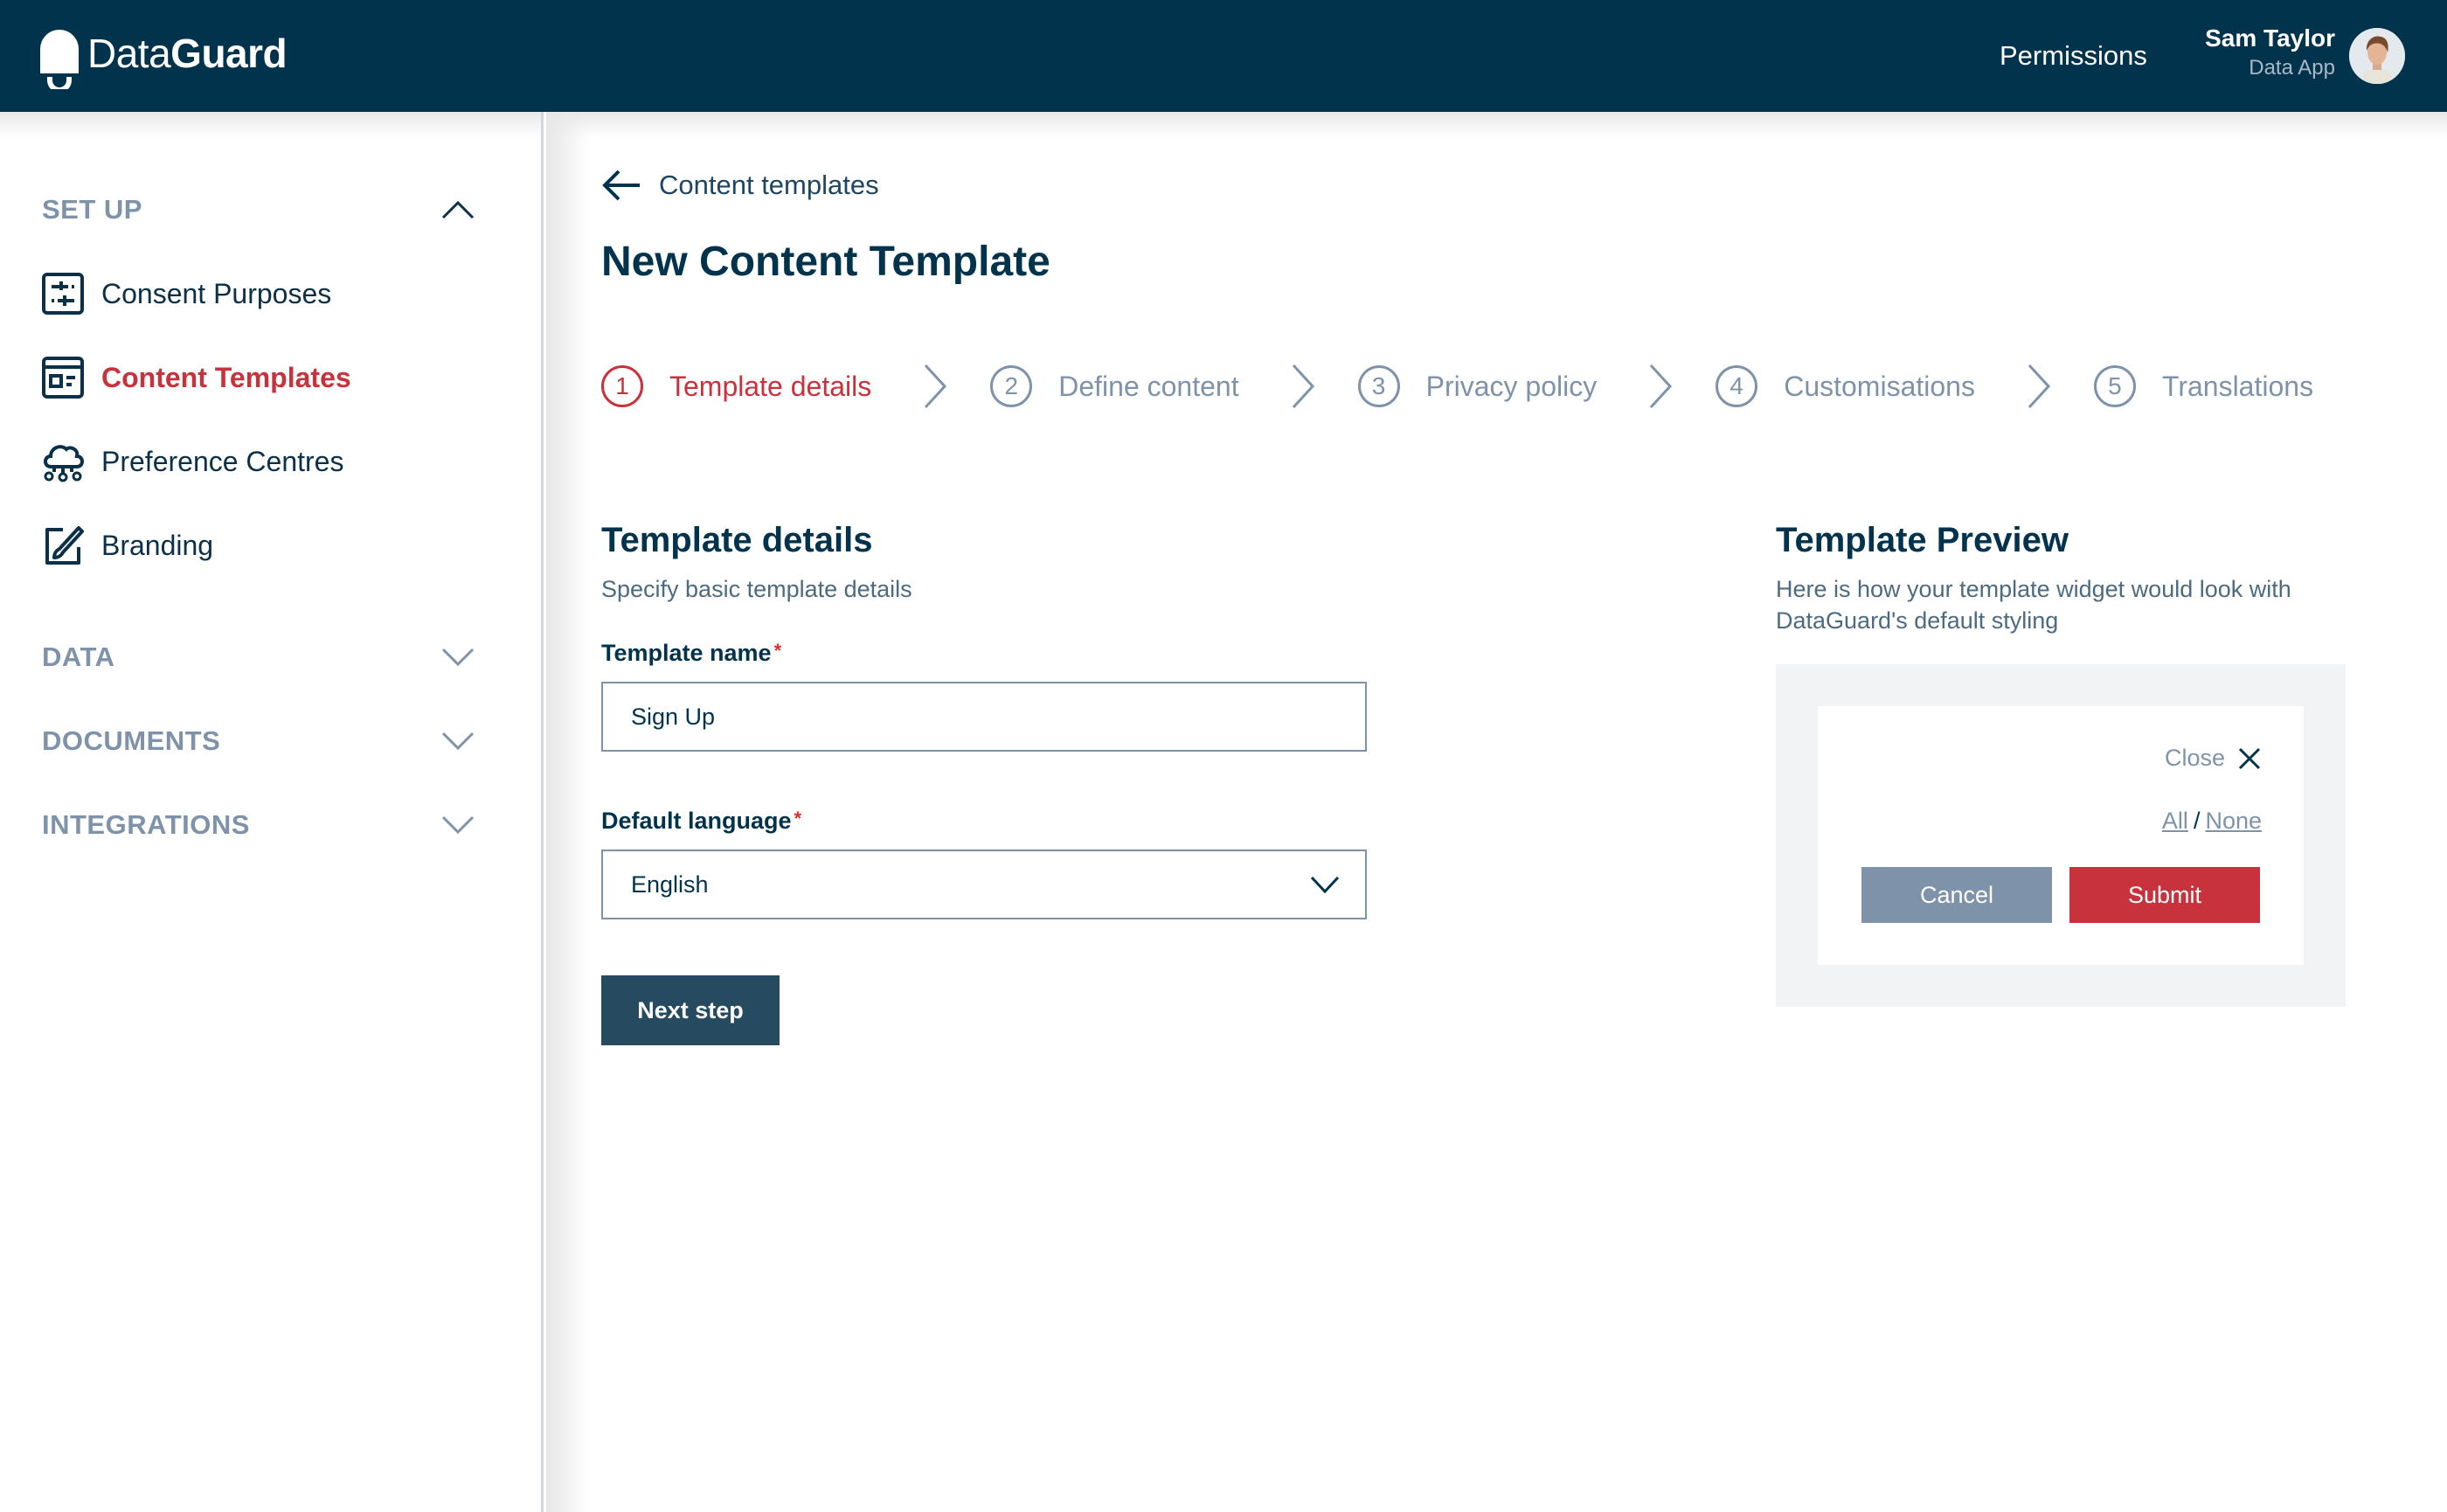 This screenshot has height=1512, width=2447. I want to click on close-label: Close, so click(2194, 758).